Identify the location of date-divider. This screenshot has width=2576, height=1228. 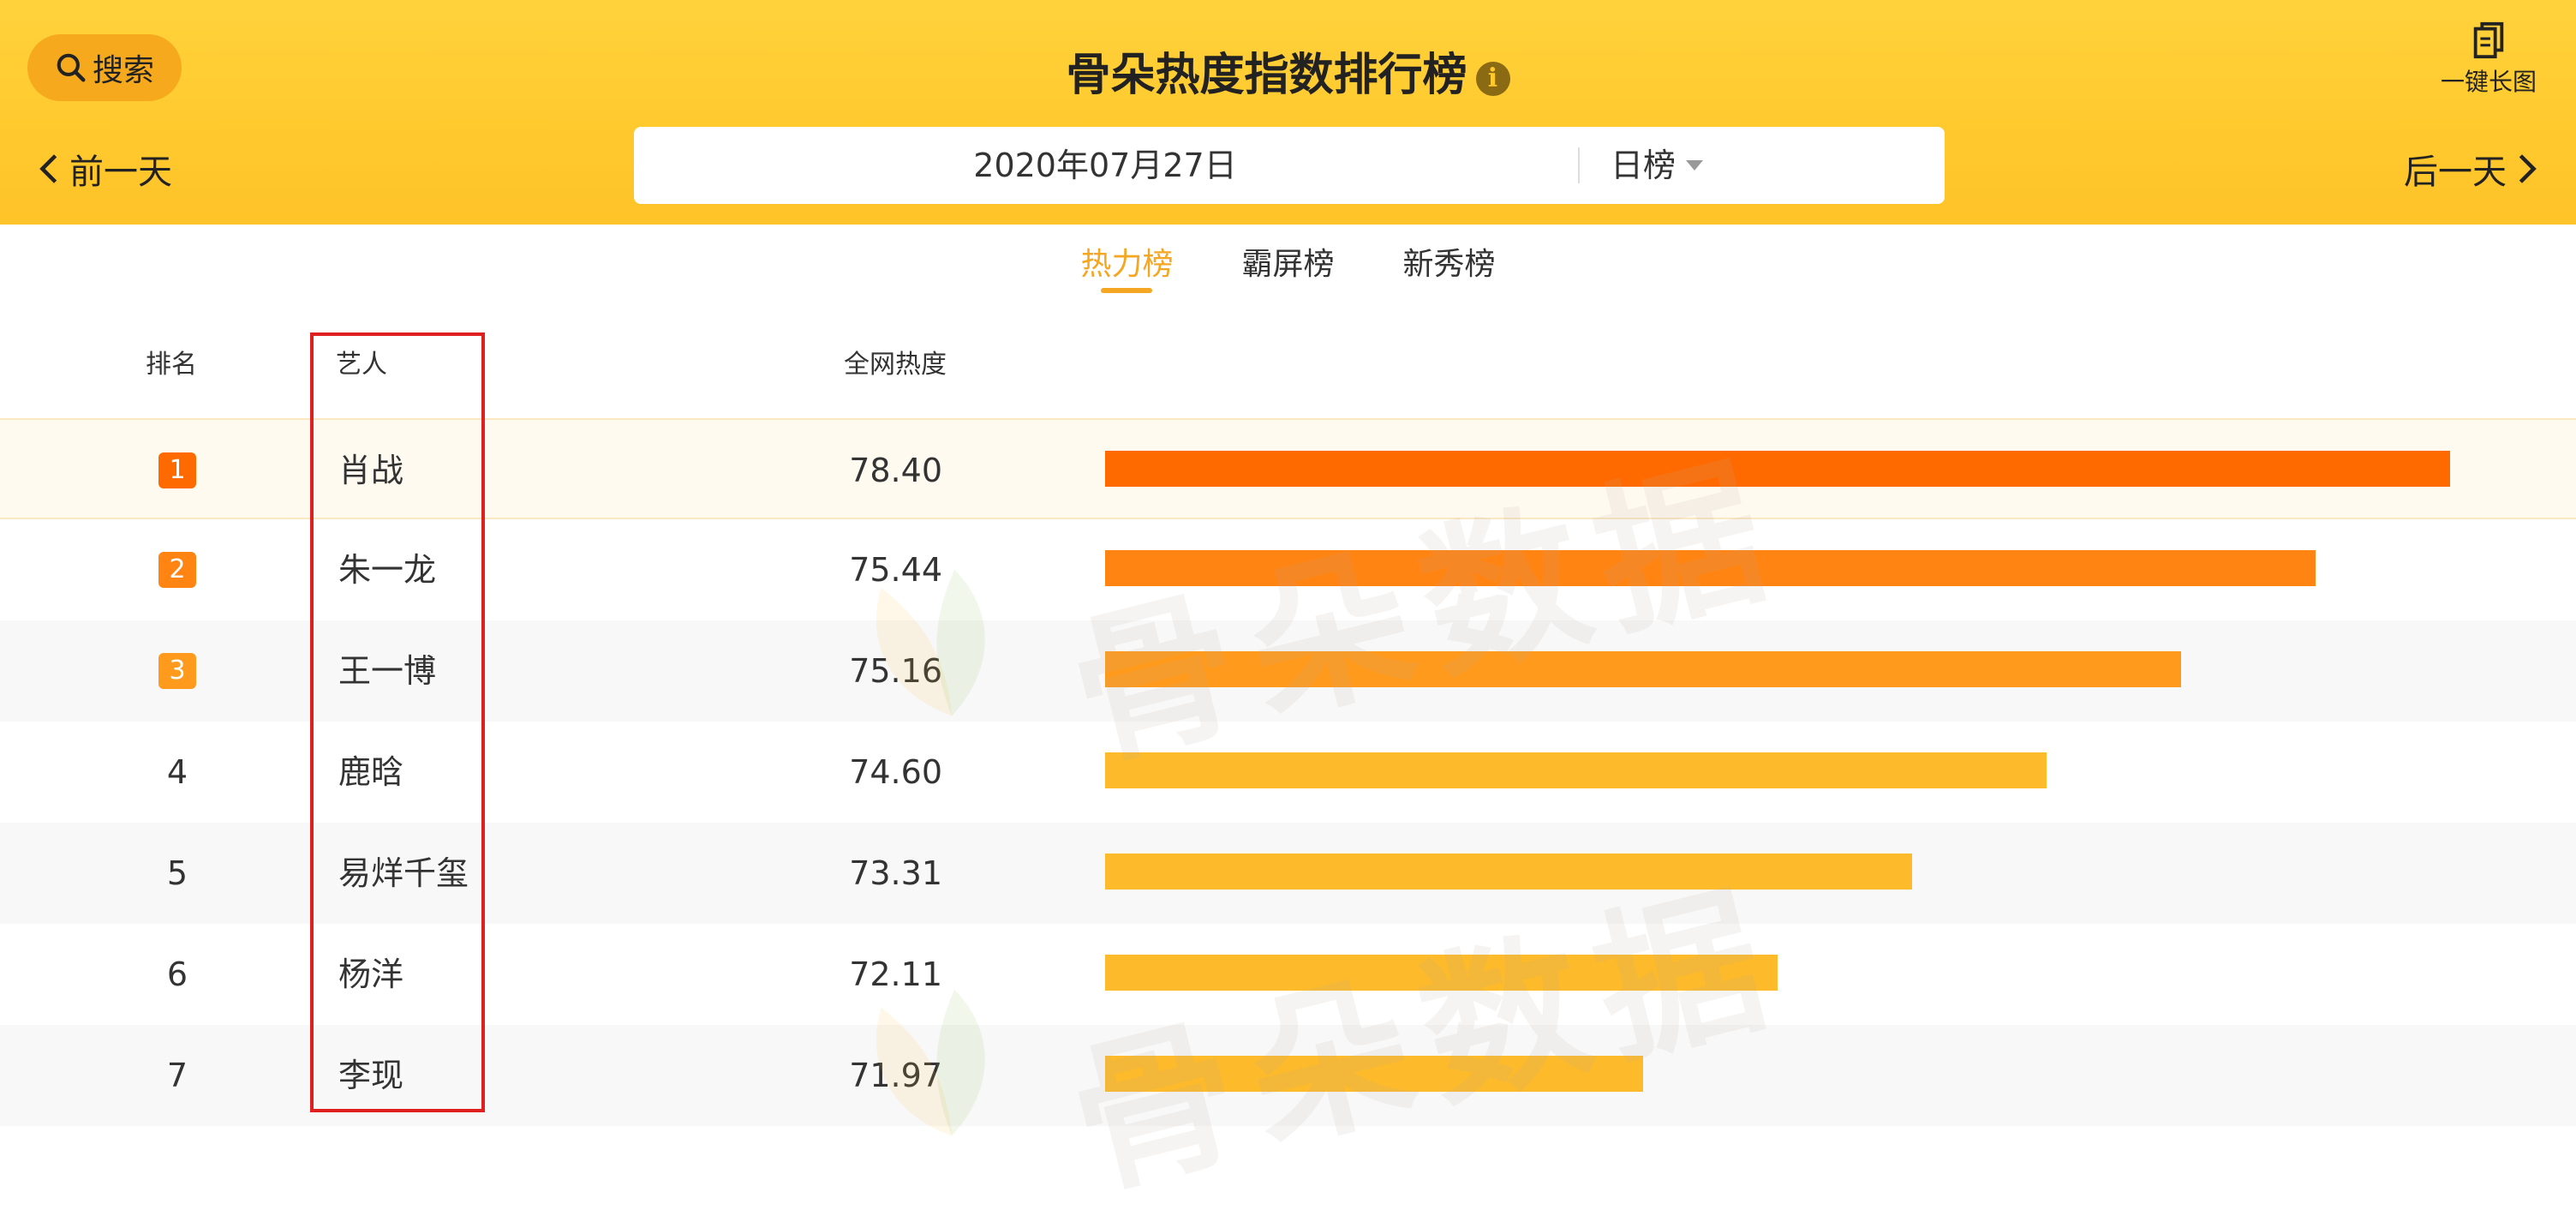
(1579, 165).